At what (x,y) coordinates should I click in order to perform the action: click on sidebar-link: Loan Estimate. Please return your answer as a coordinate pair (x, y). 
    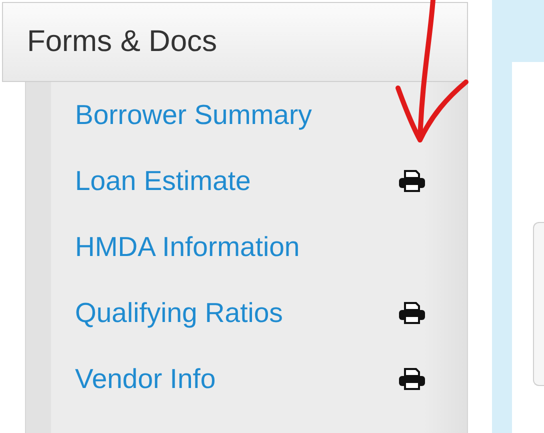
    Looking at the image, I should click on (163, 181).